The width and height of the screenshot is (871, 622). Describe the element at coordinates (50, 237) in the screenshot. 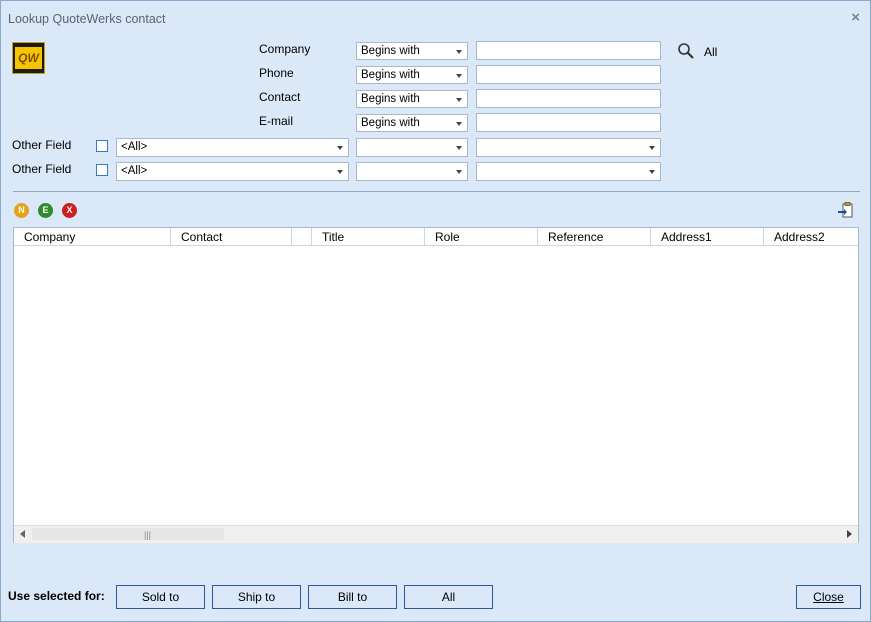

I see `column-label: Company` at that location.